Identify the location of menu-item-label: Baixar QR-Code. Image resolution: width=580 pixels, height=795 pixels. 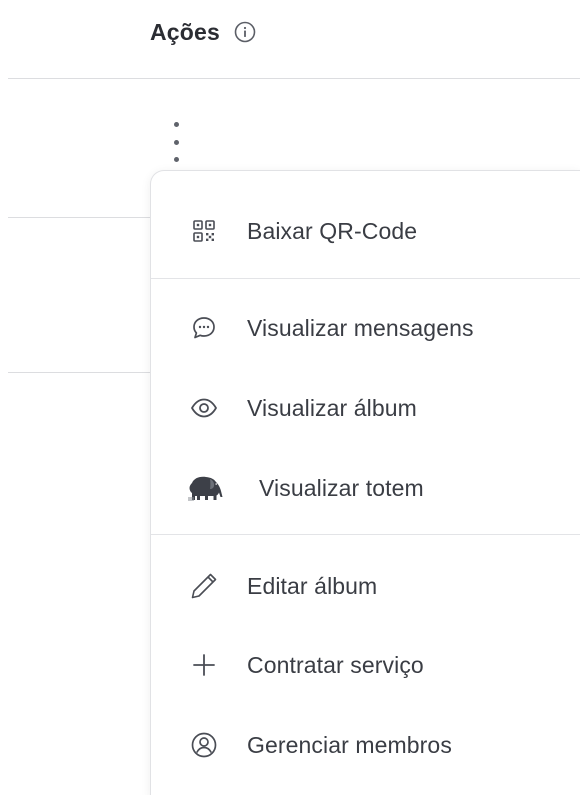
(332, 230).